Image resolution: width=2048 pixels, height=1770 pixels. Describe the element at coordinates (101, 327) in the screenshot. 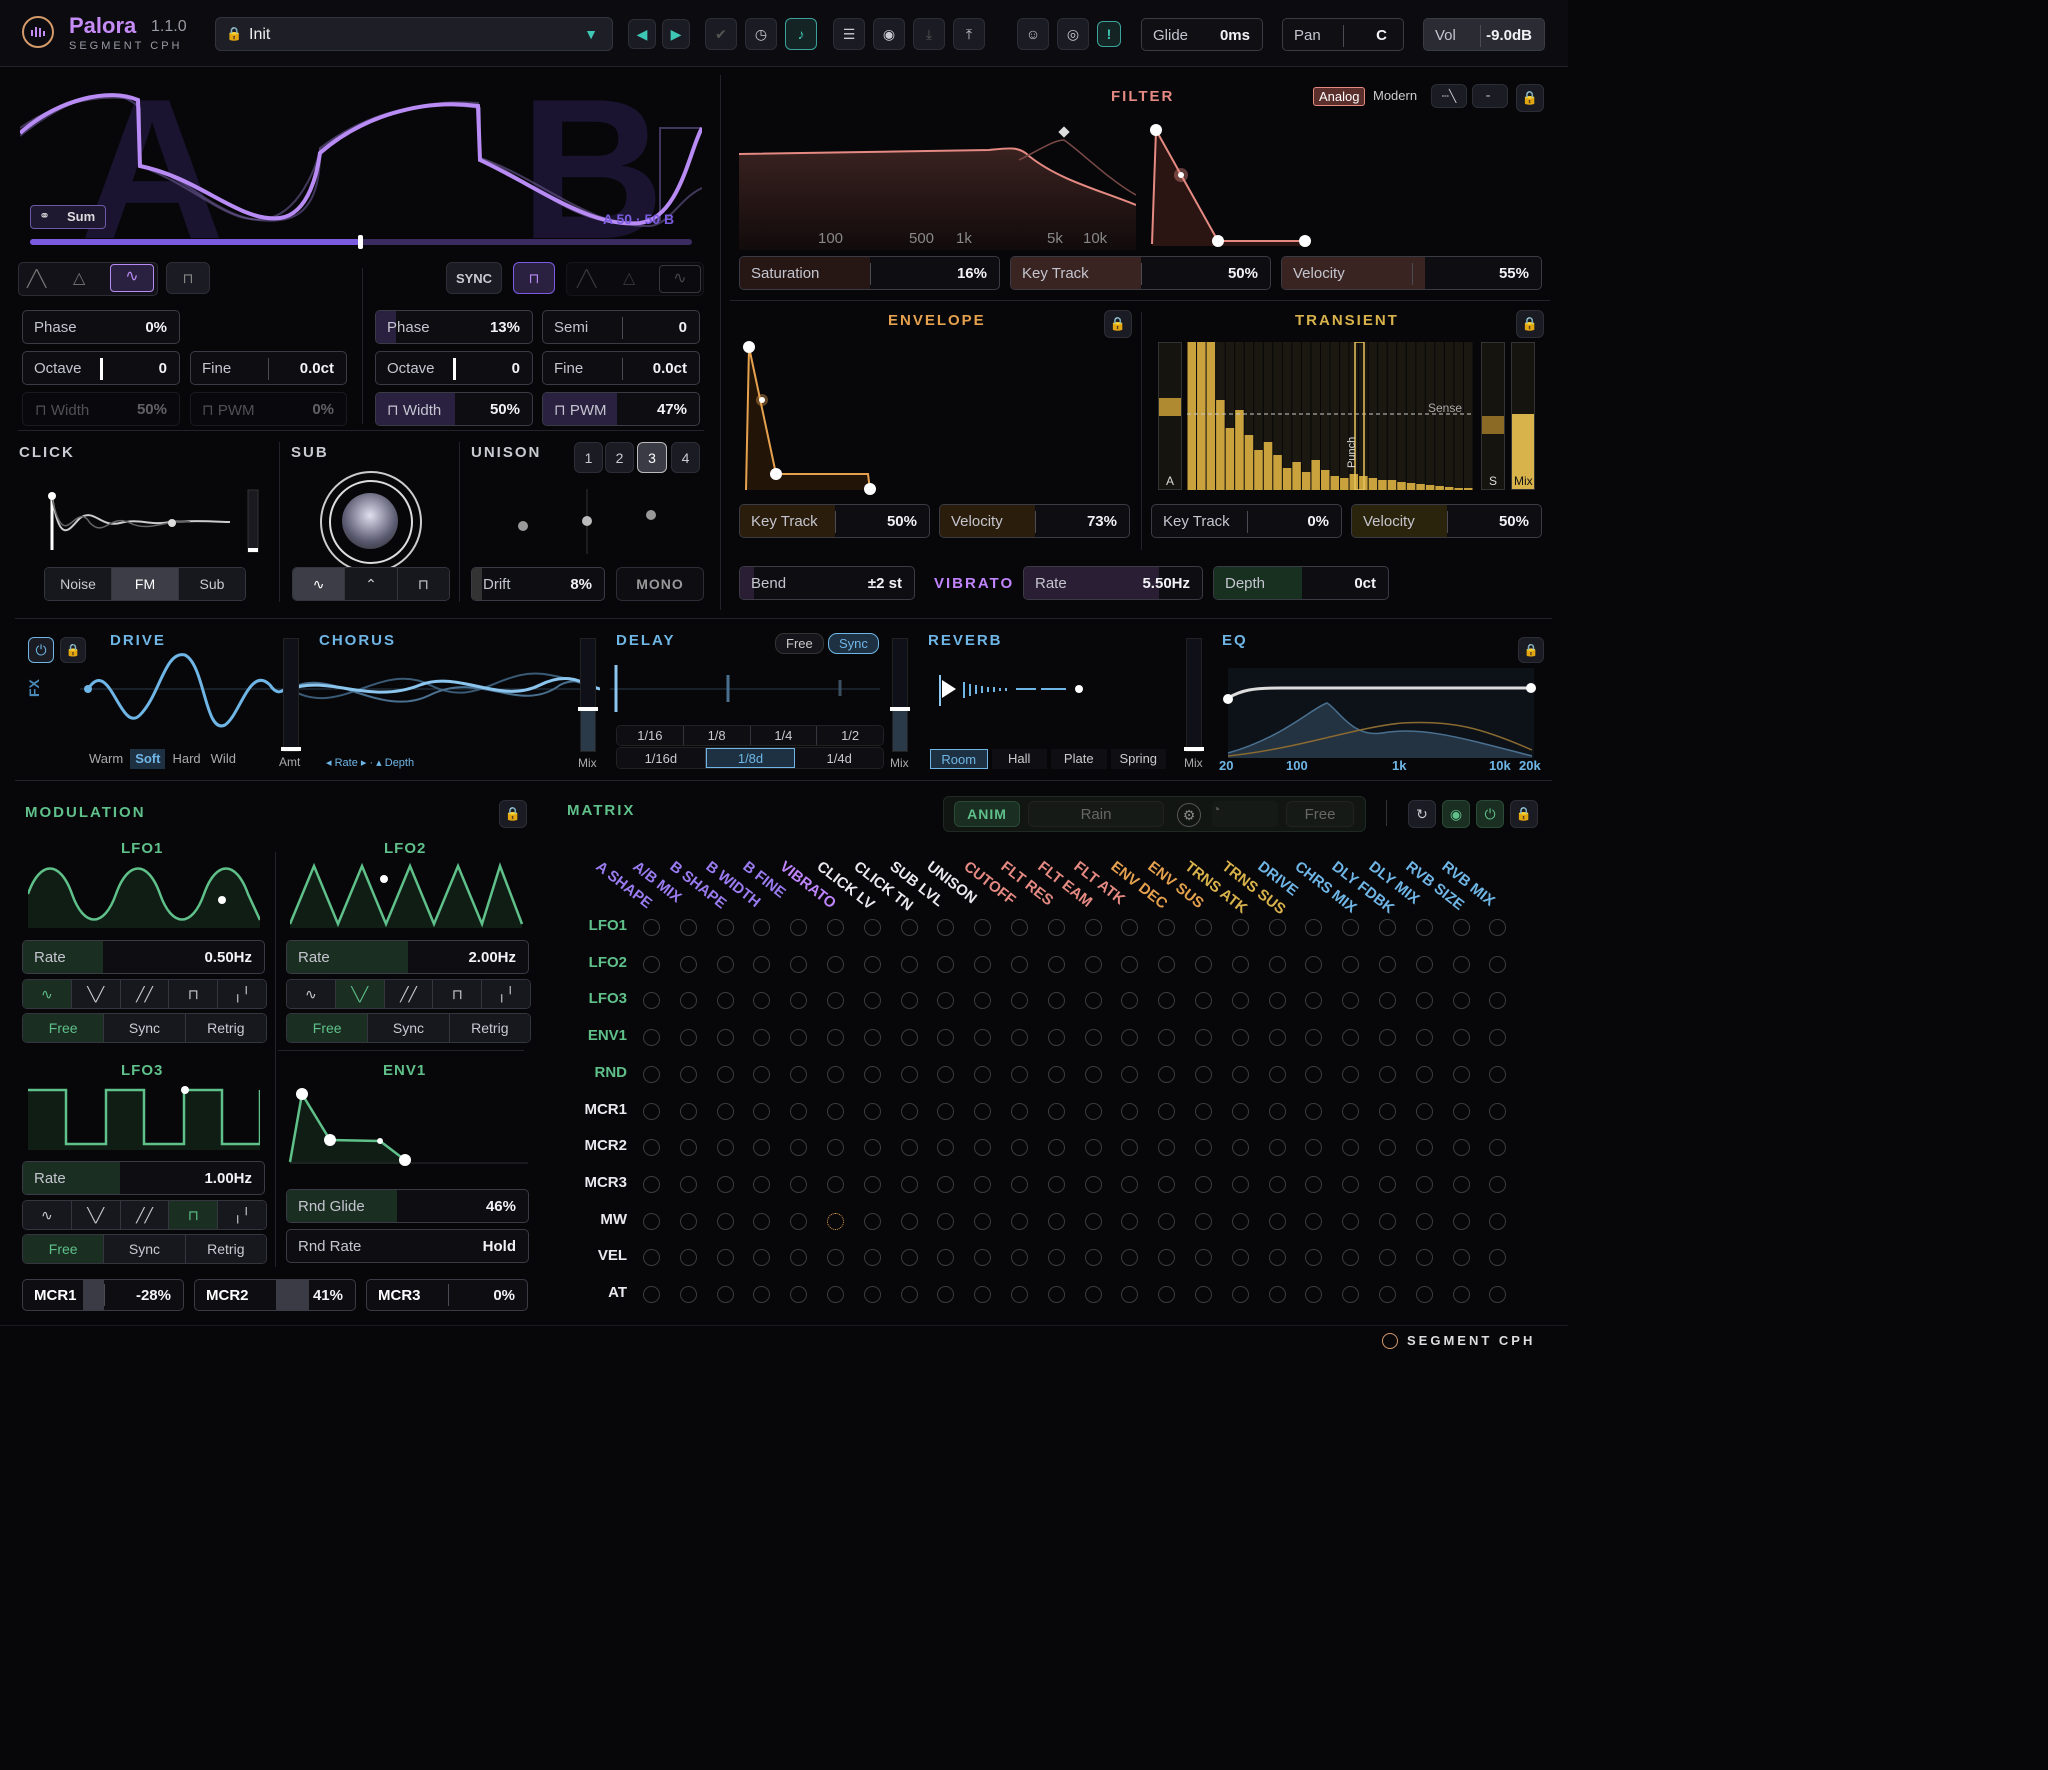

I see `osc-a-phase: Phase 0%` at that location.